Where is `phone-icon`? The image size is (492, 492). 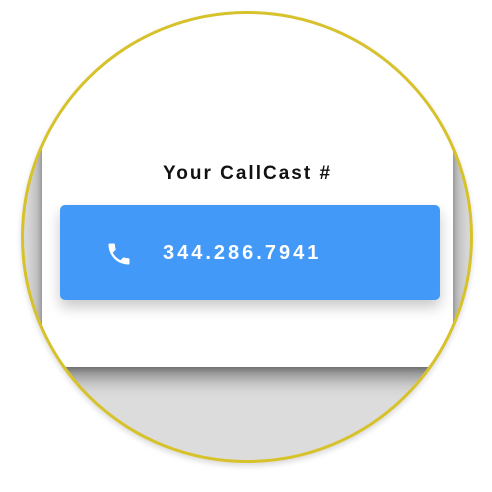 phone-icon is located at coordinates (119, 254).